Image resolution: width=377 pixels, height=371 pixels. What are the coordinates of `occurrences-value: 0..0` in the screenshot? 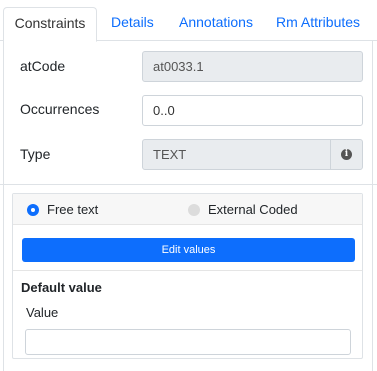 It's located at (164, 110).